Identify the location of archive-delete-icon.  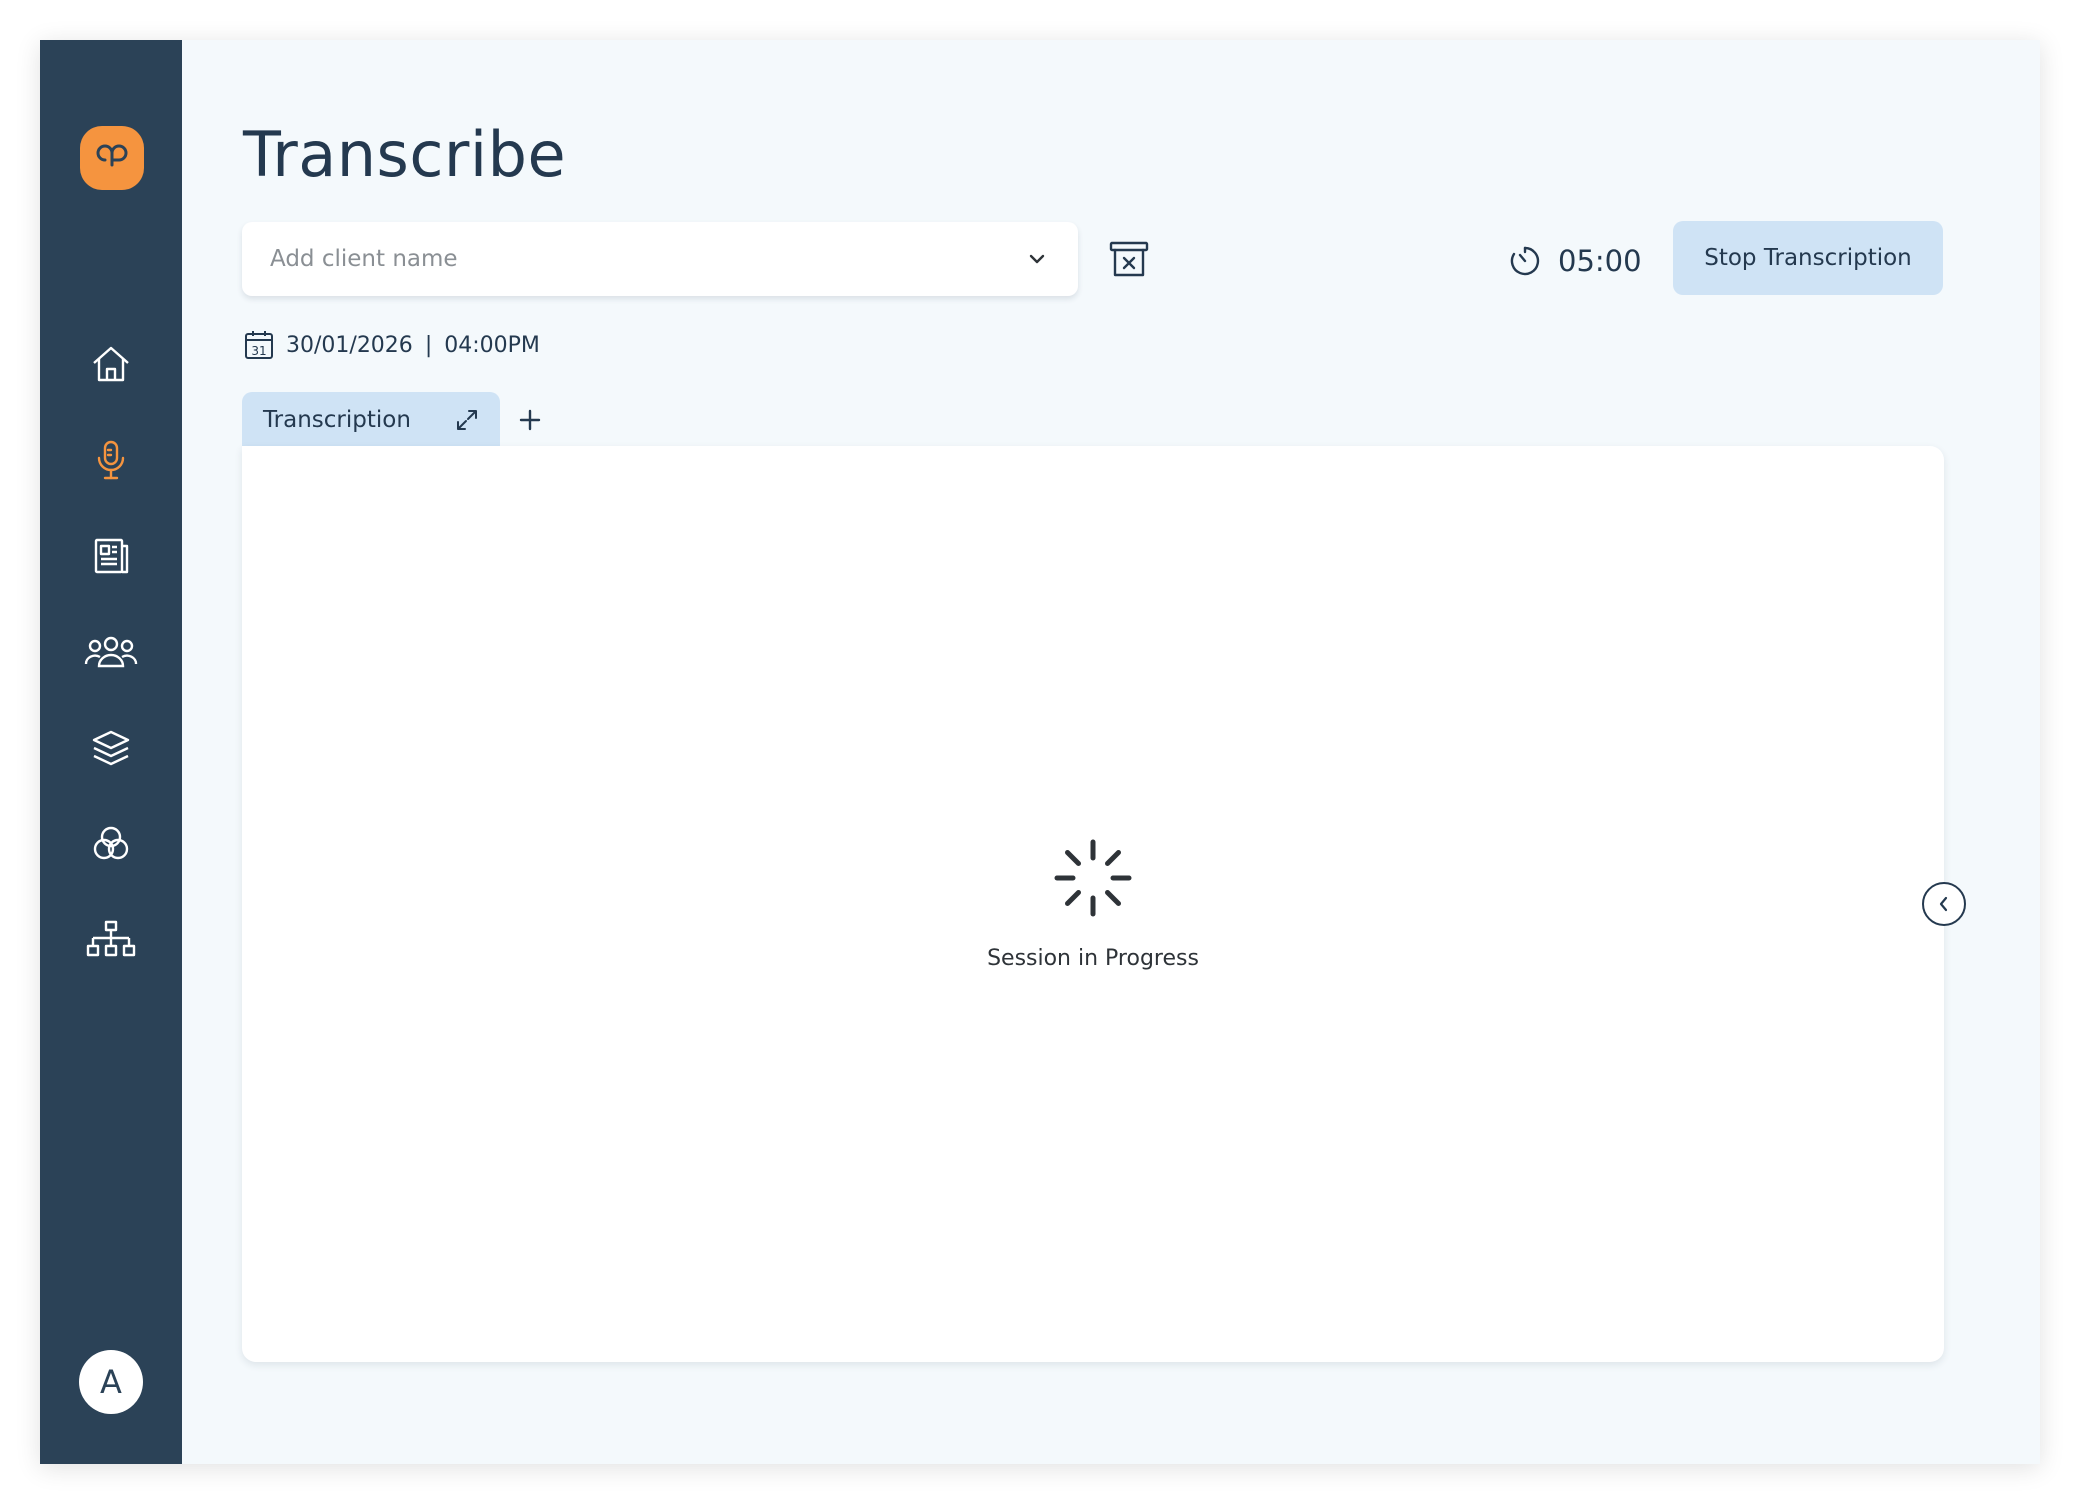
(1129, 259).